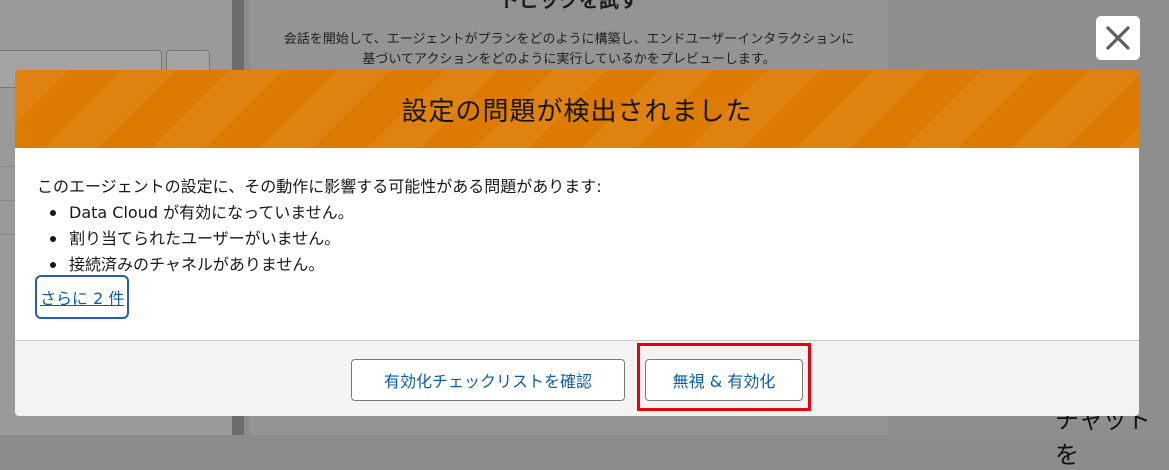  What do you see at coordinates (488, 380) in the screenshot?
I see `review-checklist-button: 有効化チェックリストを確認` at bounding box center [488, 380].